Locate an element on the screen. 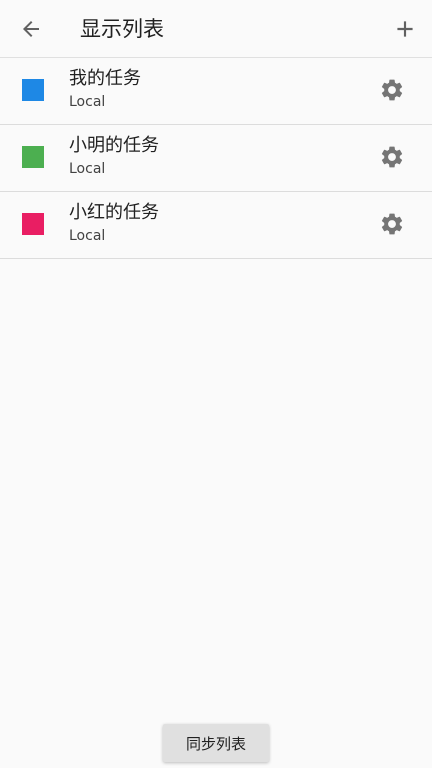 Image resolution: width=432 pixels, height=768 pixels. page-title: 显示列表 is located at coordinates (122, 29).